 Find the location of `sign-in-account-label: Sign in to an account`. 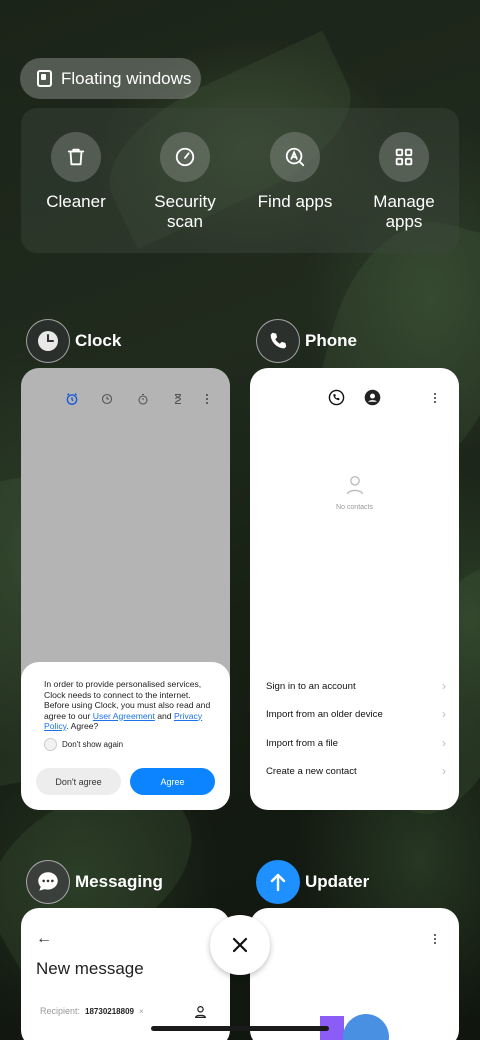

sign-in-account-label: Sign in to an account is located at coordinates (311, 686).